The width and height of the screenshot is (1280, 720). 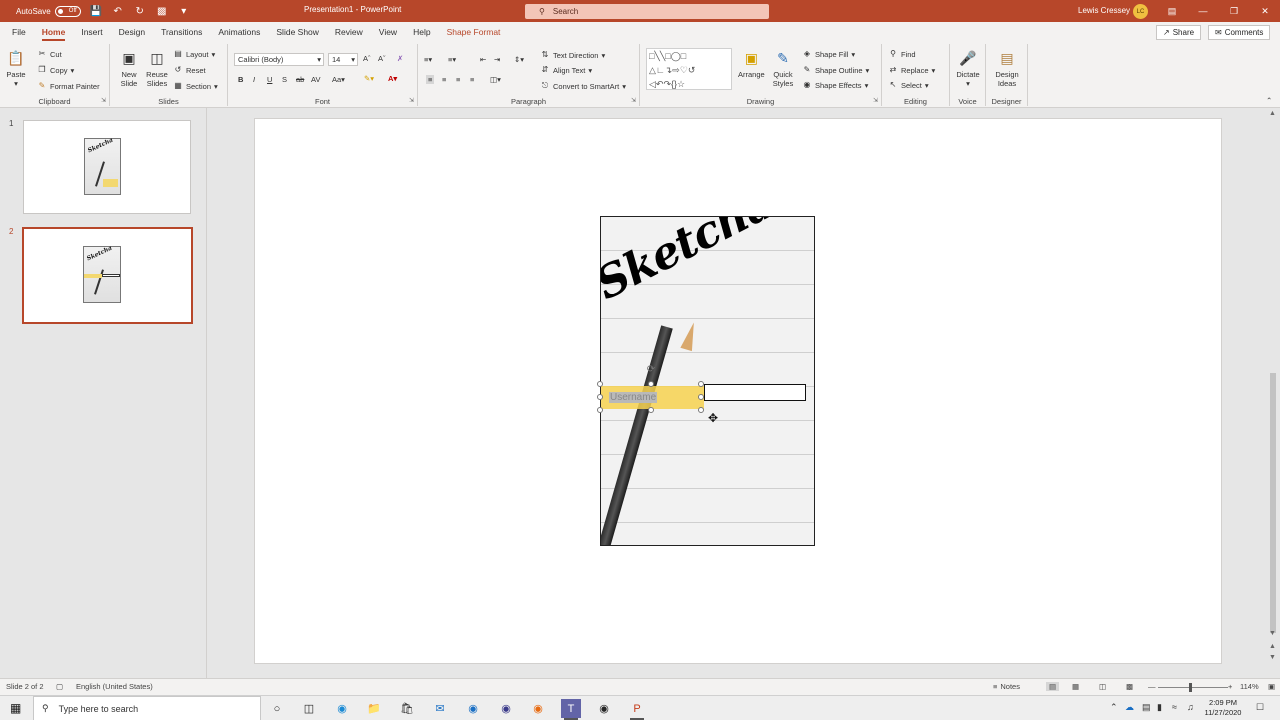 What do you see at coordinates (1104, 10) in the screenshot?
I see `user-name: Lewis Cressey` at bounding box center [1104, 10].